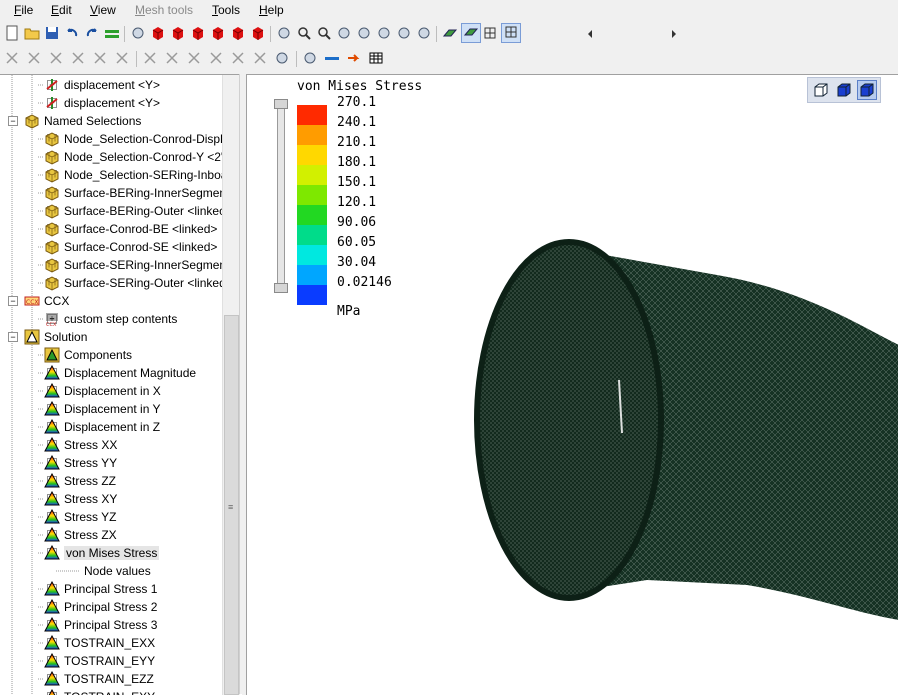 The height and width of the screenshot is (695, 898). Describe the element at coordinates (281, 288) in the screenshot. I see `legend-slider-bottom-handle` at that location.